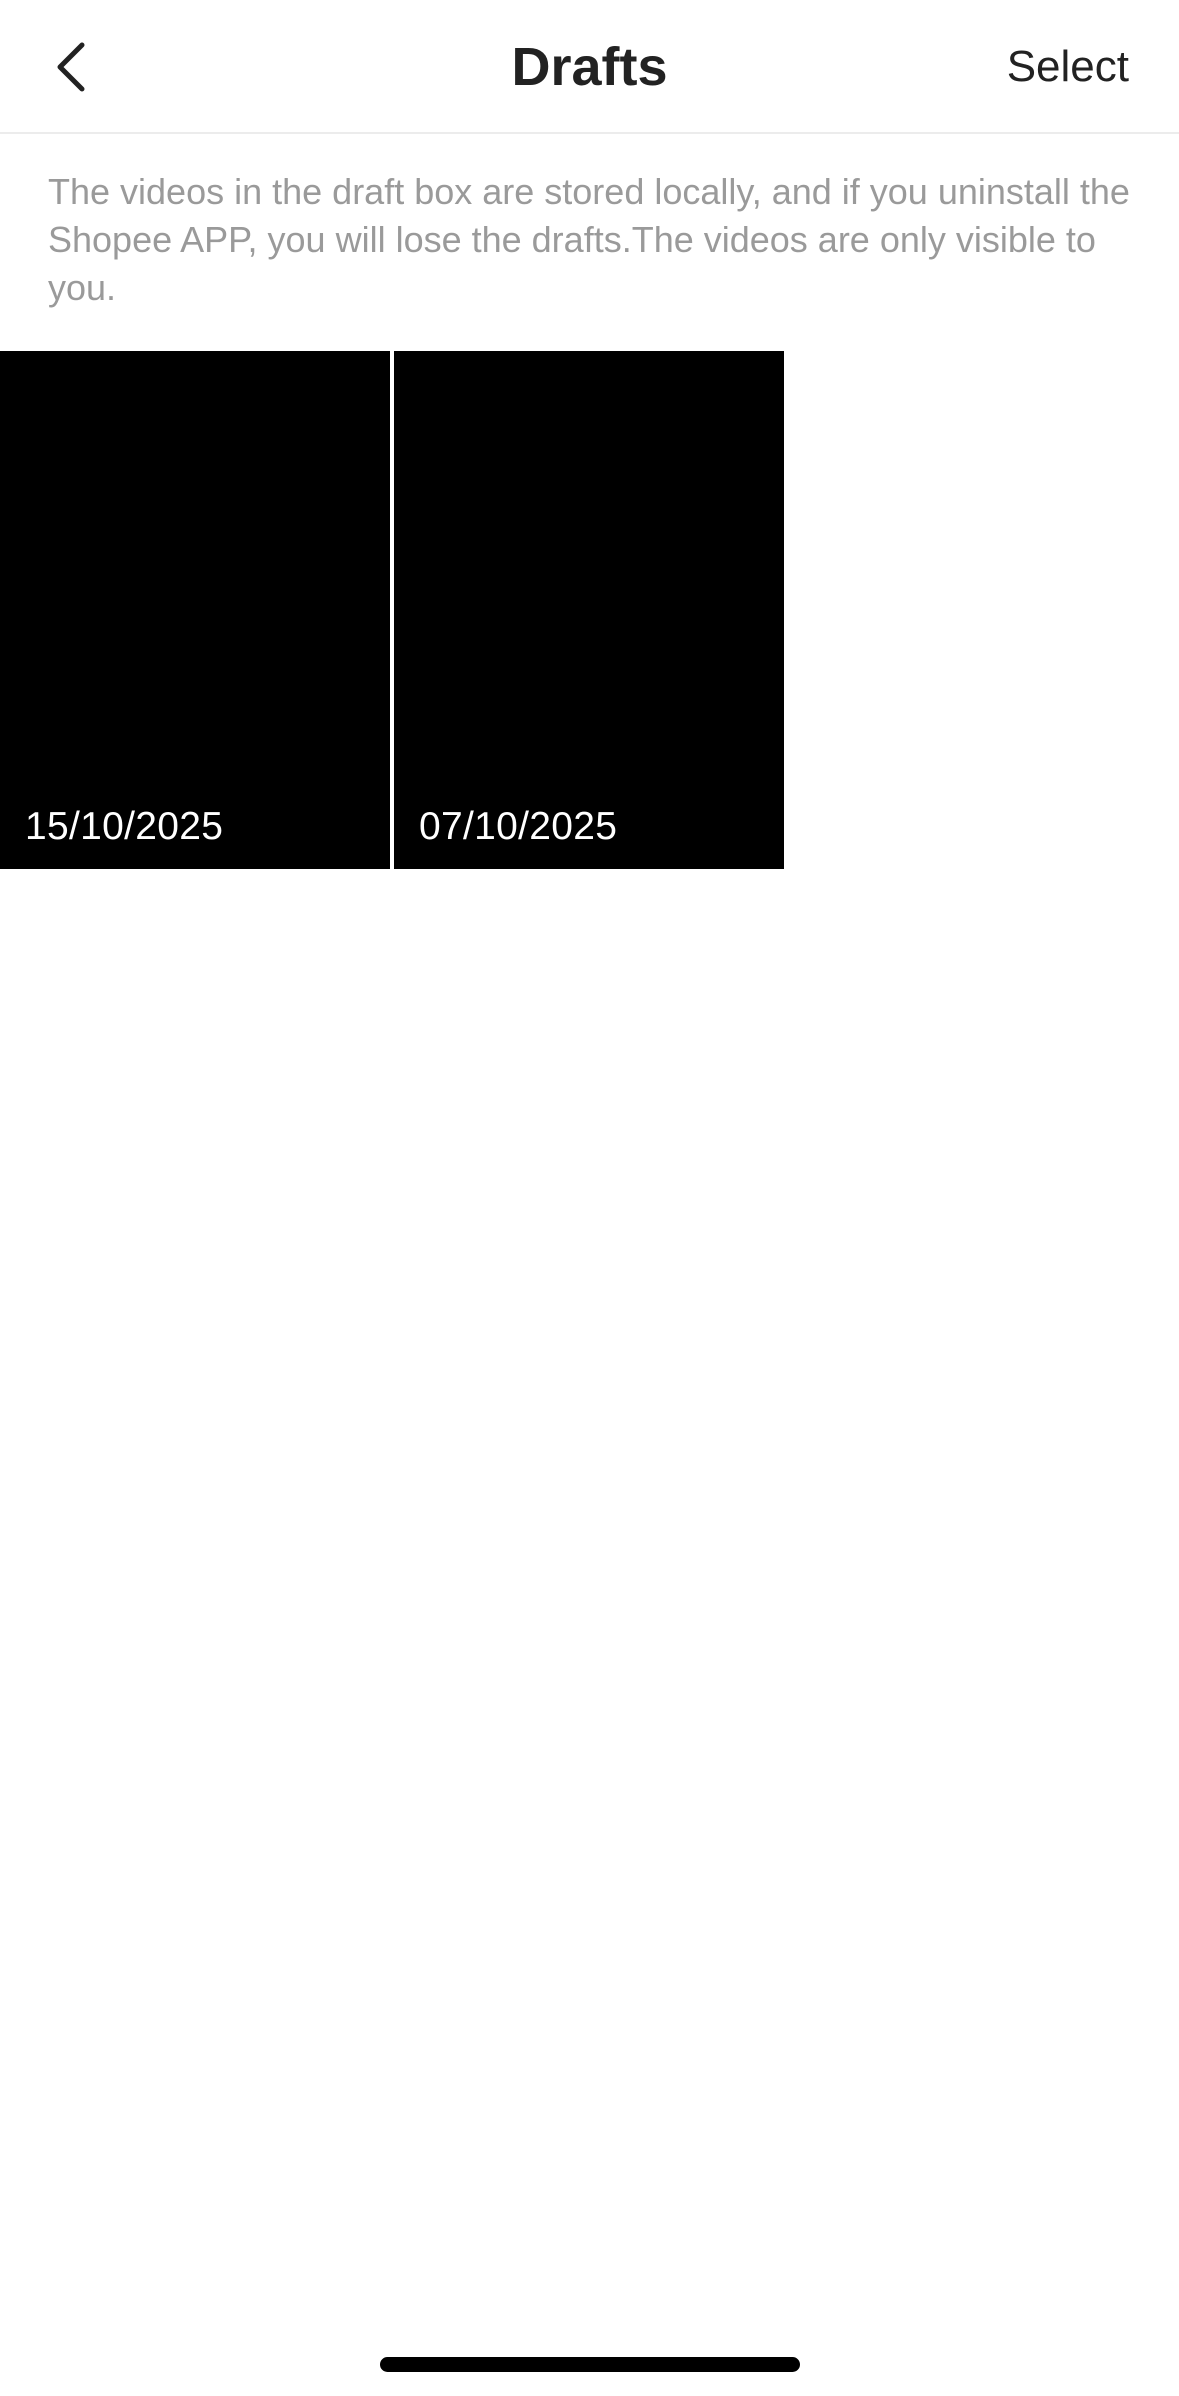 Image resolution: width=1179 pixels, height=2396 pixels. I want to click on back-button, so click(72, 67).